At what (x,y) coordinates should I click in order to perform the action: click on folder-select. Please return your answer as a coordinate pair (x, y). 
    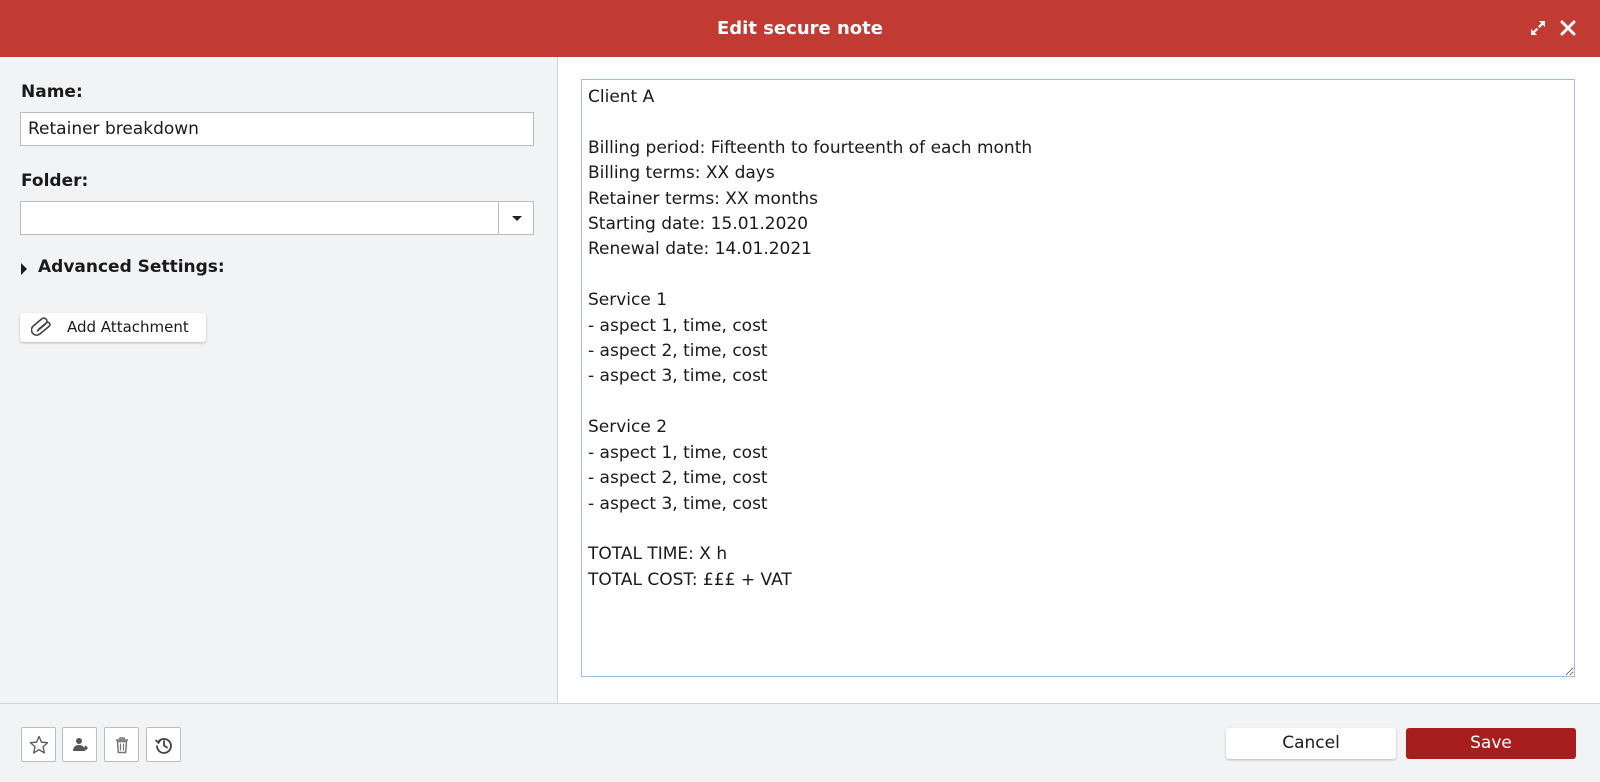
    Looking at the image, I should click on (277, 218).